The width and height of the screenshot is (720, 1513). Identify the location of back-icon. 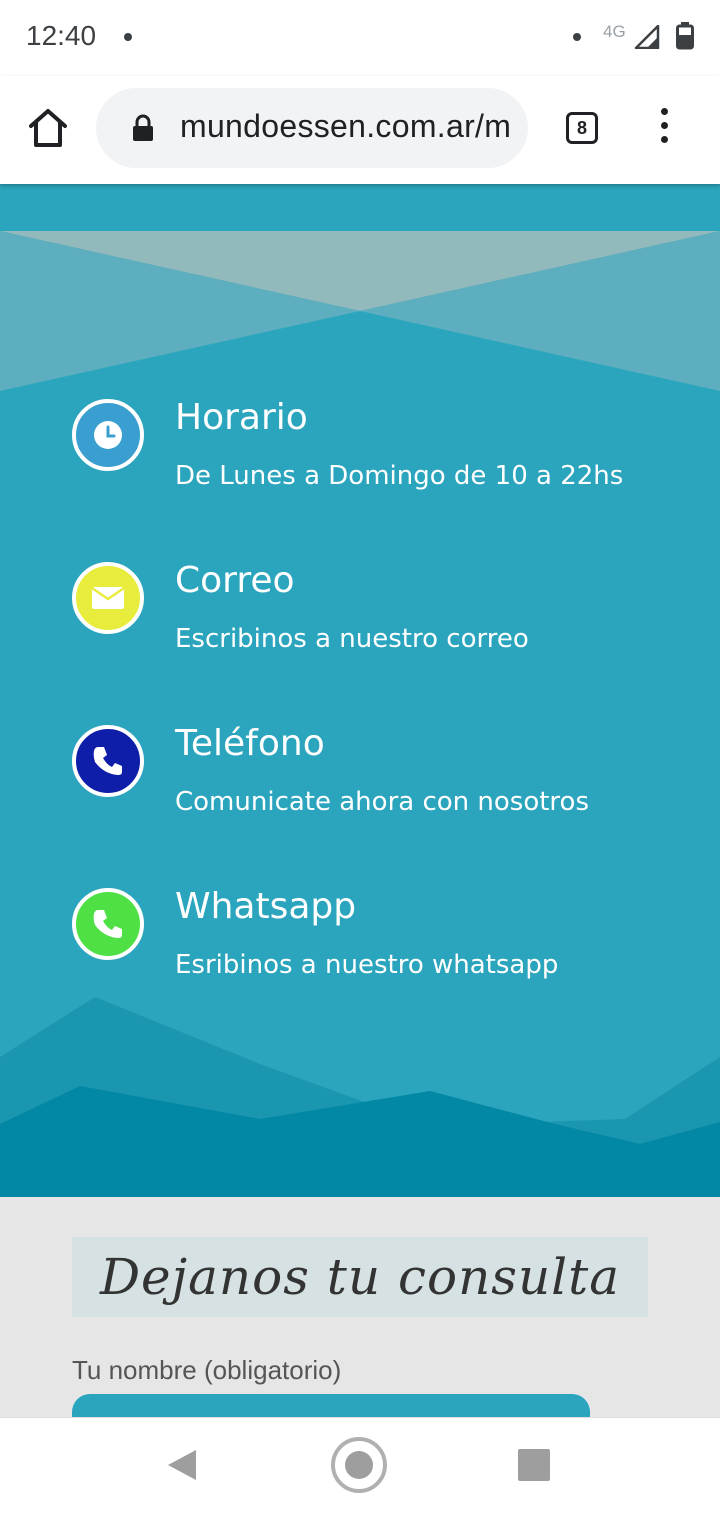
(182, 1465).